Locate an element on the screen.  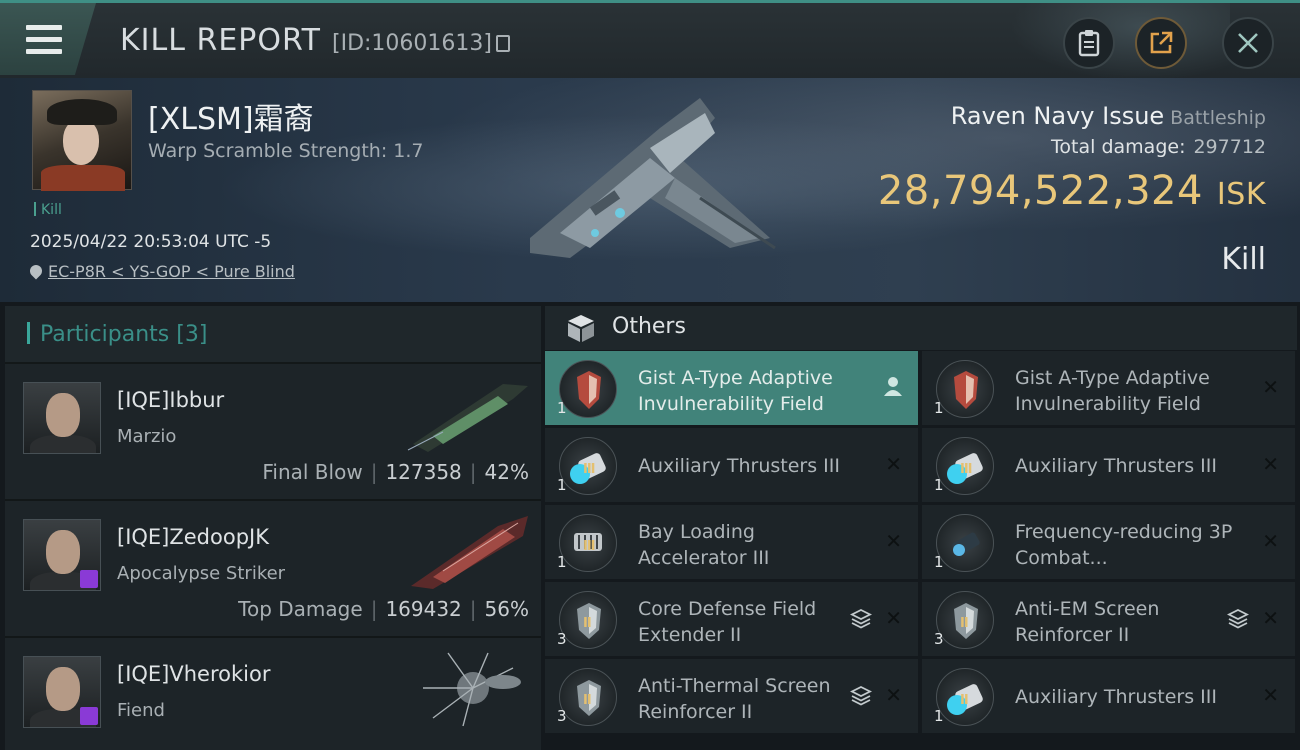
victim-ship-image is located at coordinates (653, 178).